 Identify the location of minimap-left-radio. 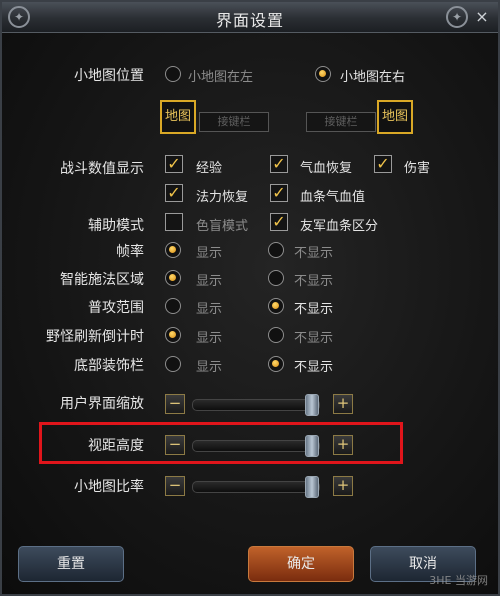
(173, 74).